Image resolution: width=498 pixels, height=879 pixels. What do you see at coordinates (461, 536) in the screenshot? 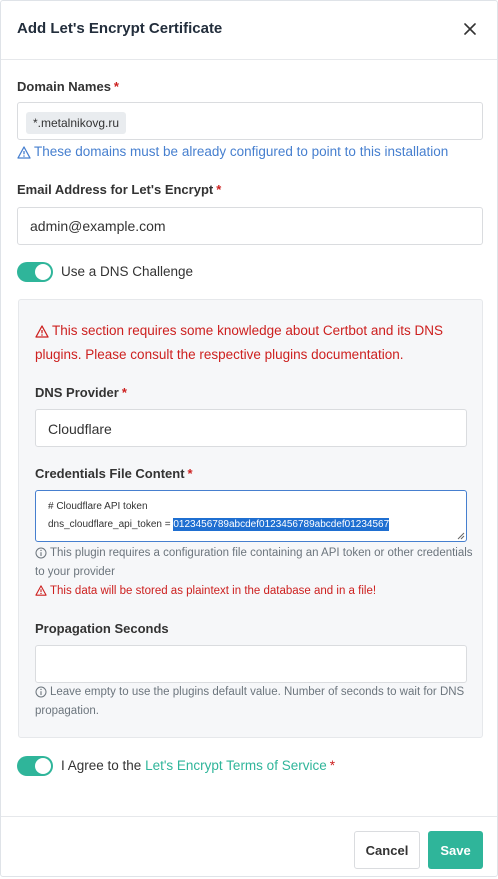
I see `resize-handle-icon` at bounding box center [461, 536].